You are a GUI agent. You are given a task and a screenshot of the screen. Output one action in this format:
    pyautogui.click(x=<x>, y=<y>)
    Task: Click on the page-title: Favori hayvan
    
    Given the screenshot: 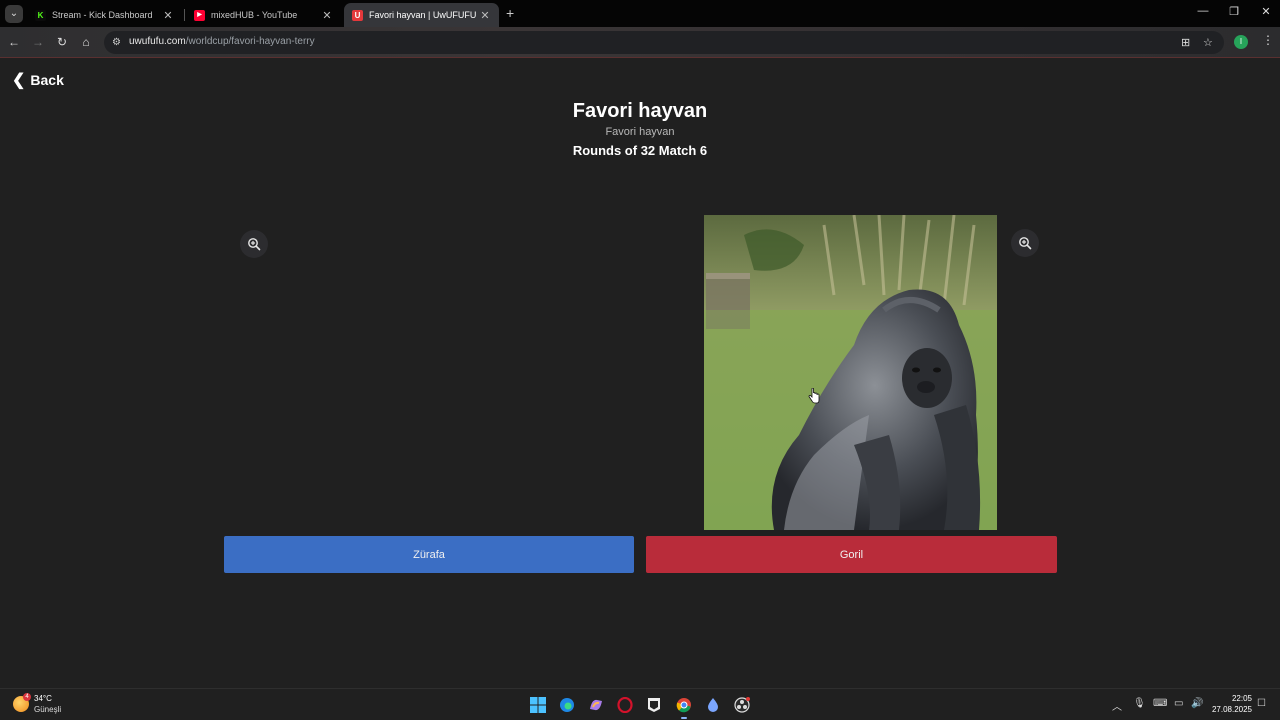 What is the action you would take?
    pyautogui.click(x=640, y=111)
    